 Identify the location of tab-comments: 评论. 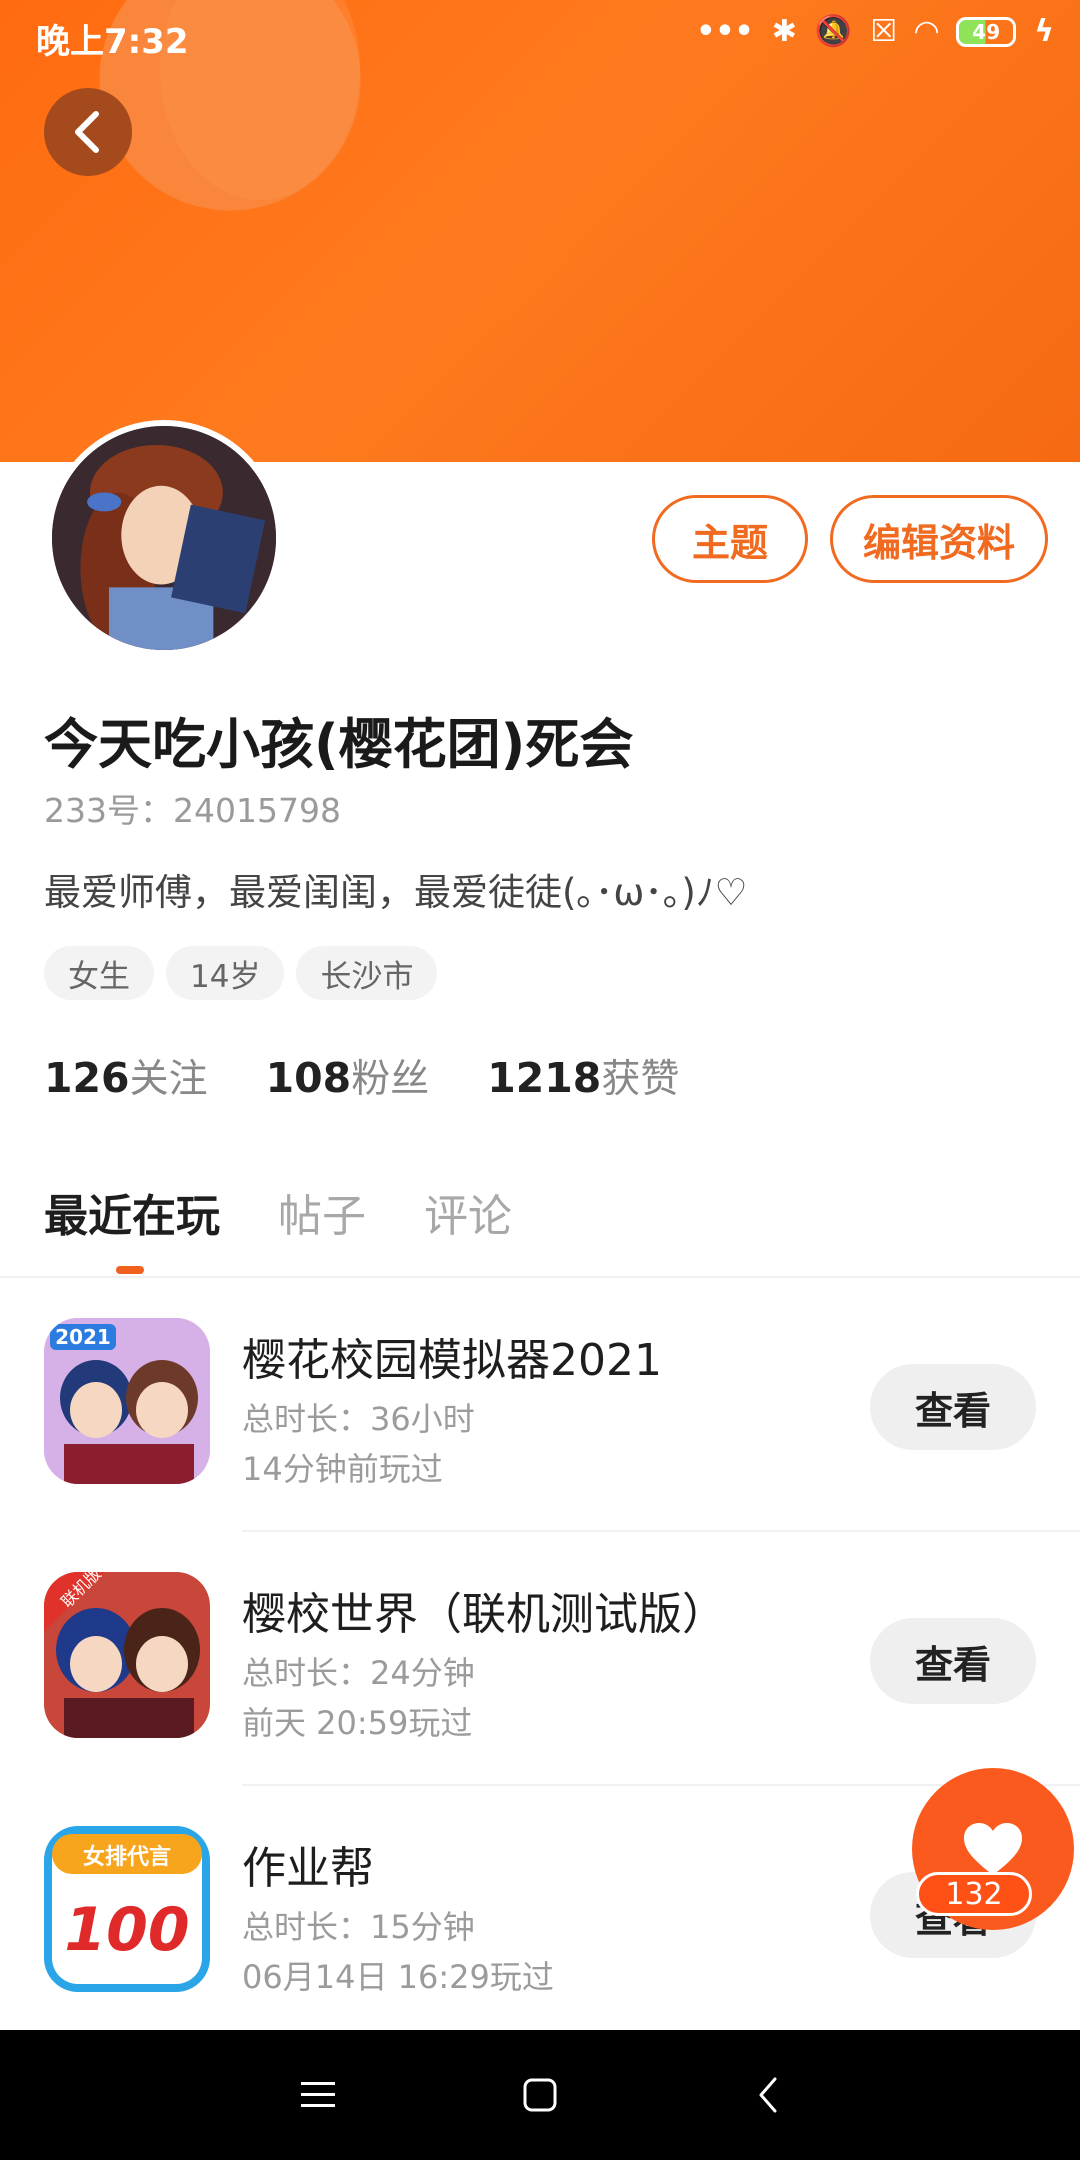
(468, 1212).